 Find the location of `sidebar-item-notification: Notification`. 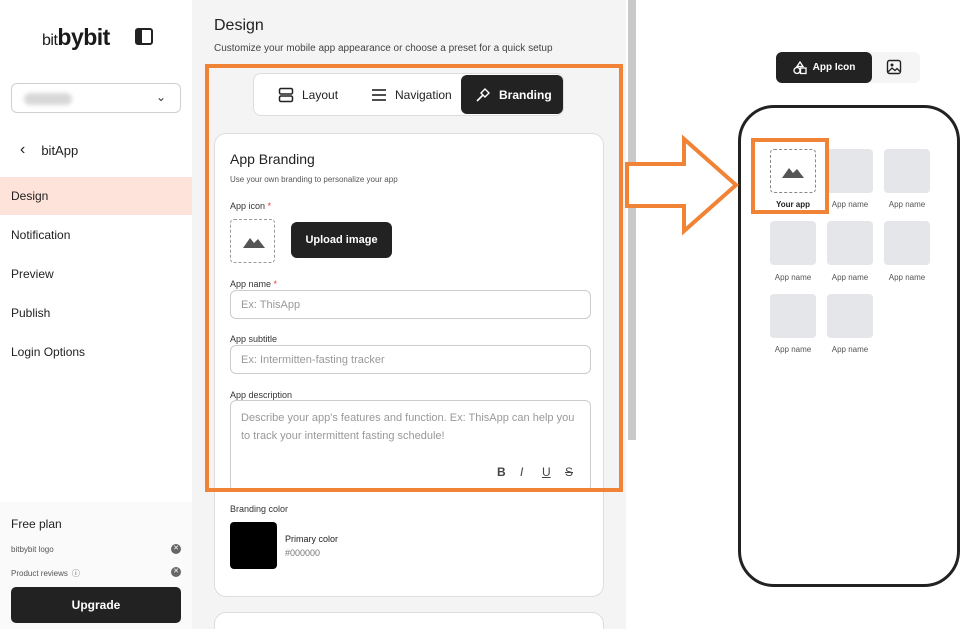

sidebar-item-notification: Notification is located at coordinates (96, 235).